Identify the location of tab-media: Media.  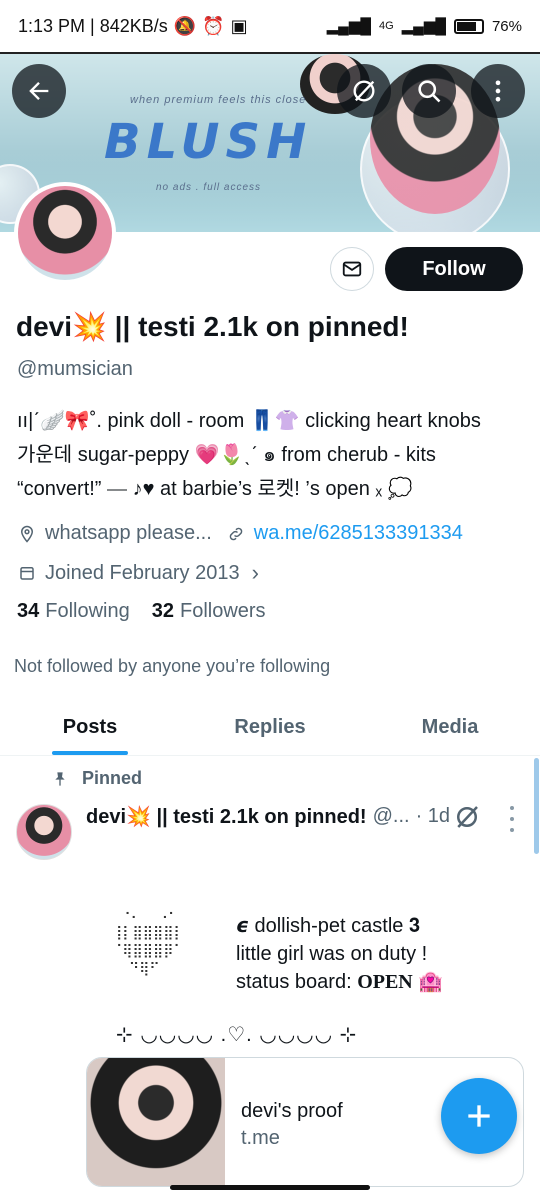
(450, 727).